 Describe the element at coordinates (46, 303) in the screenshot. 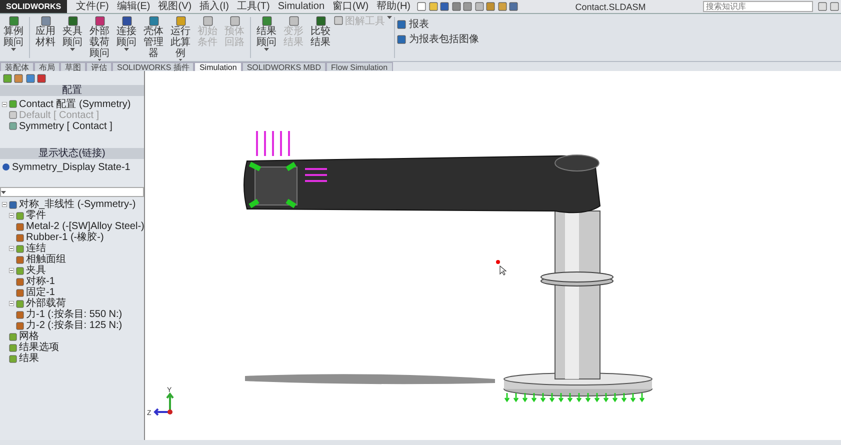

I see `tree-item: 外部载荷` at that location.